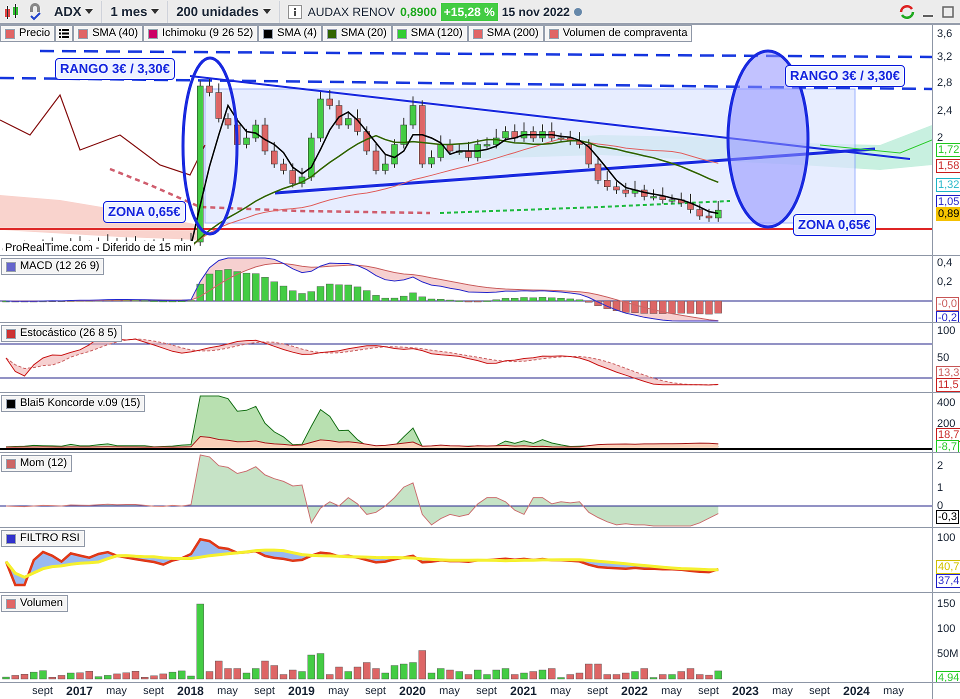 This screenshot has width=960, height=699. What do you see at coordinates (418, 12) in the screenshot?
I see `last-price: 0,8900` at bounding box center [418, 12].